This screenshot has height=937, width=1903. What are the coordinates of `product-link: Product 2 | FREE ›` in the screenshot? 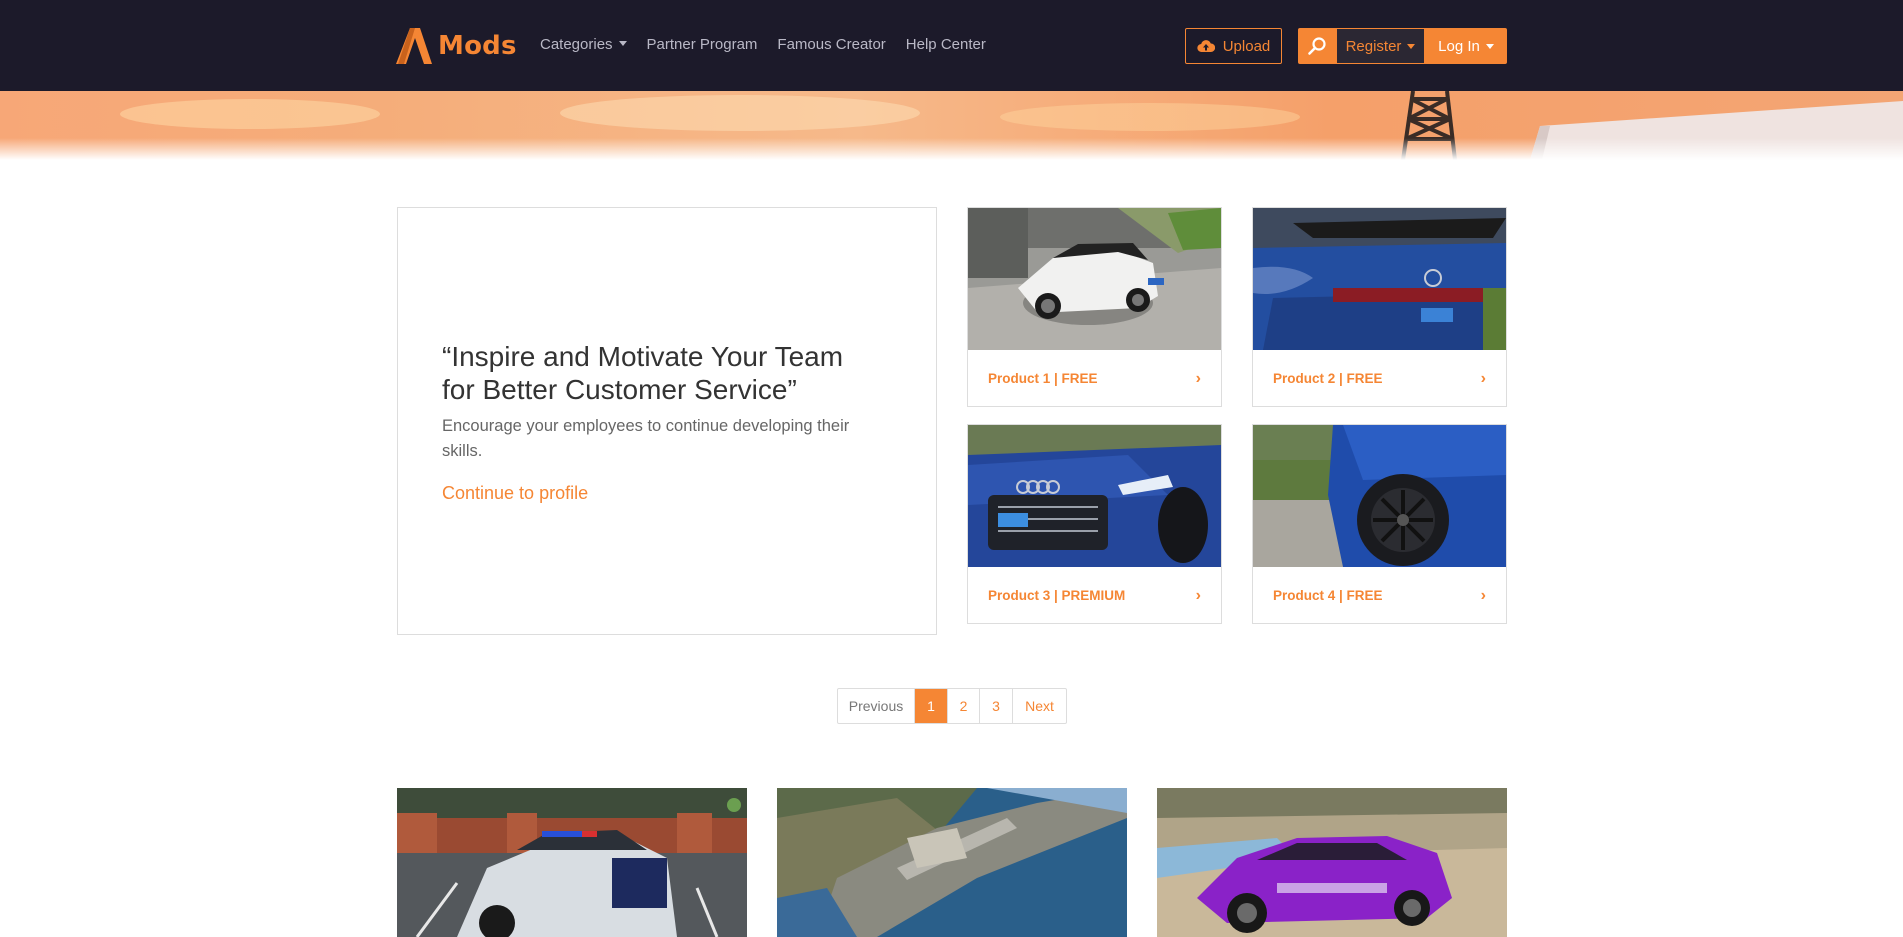 It's located at (1379, 378).